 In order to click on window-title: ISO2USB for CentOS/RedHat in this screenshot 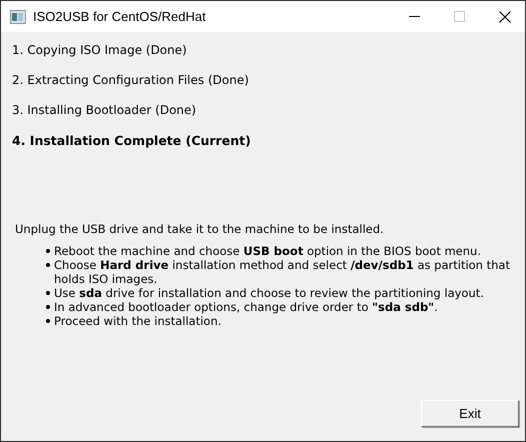, I will do `click(119, 16)`.